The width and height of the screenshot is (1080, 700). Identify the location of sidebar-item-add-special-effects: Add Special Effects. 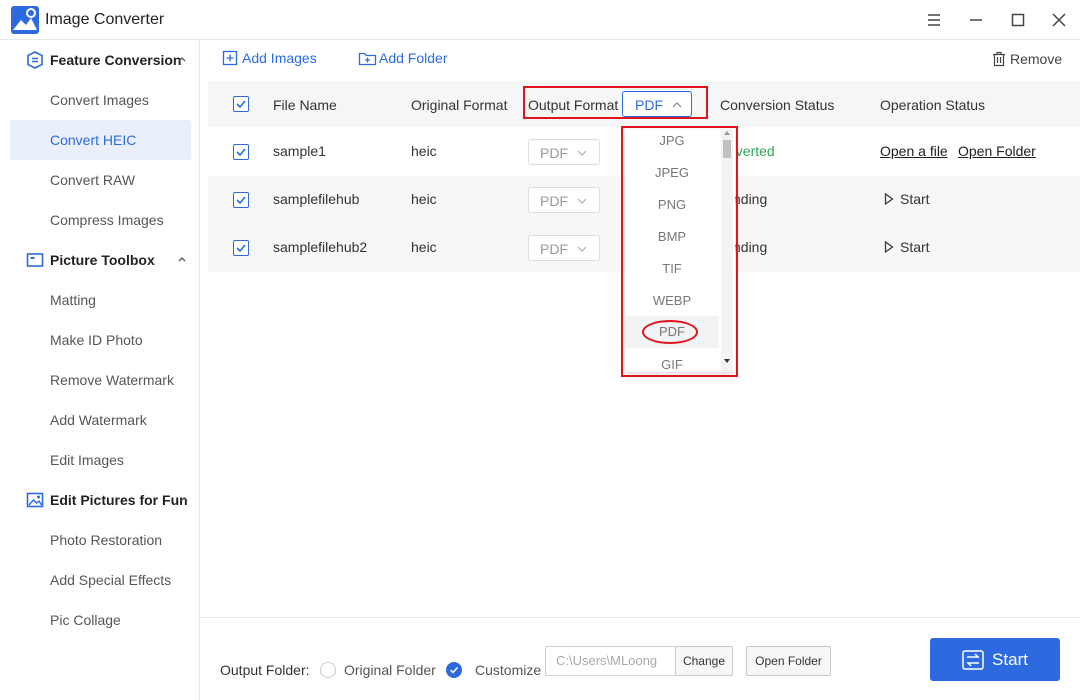
(100, 580).